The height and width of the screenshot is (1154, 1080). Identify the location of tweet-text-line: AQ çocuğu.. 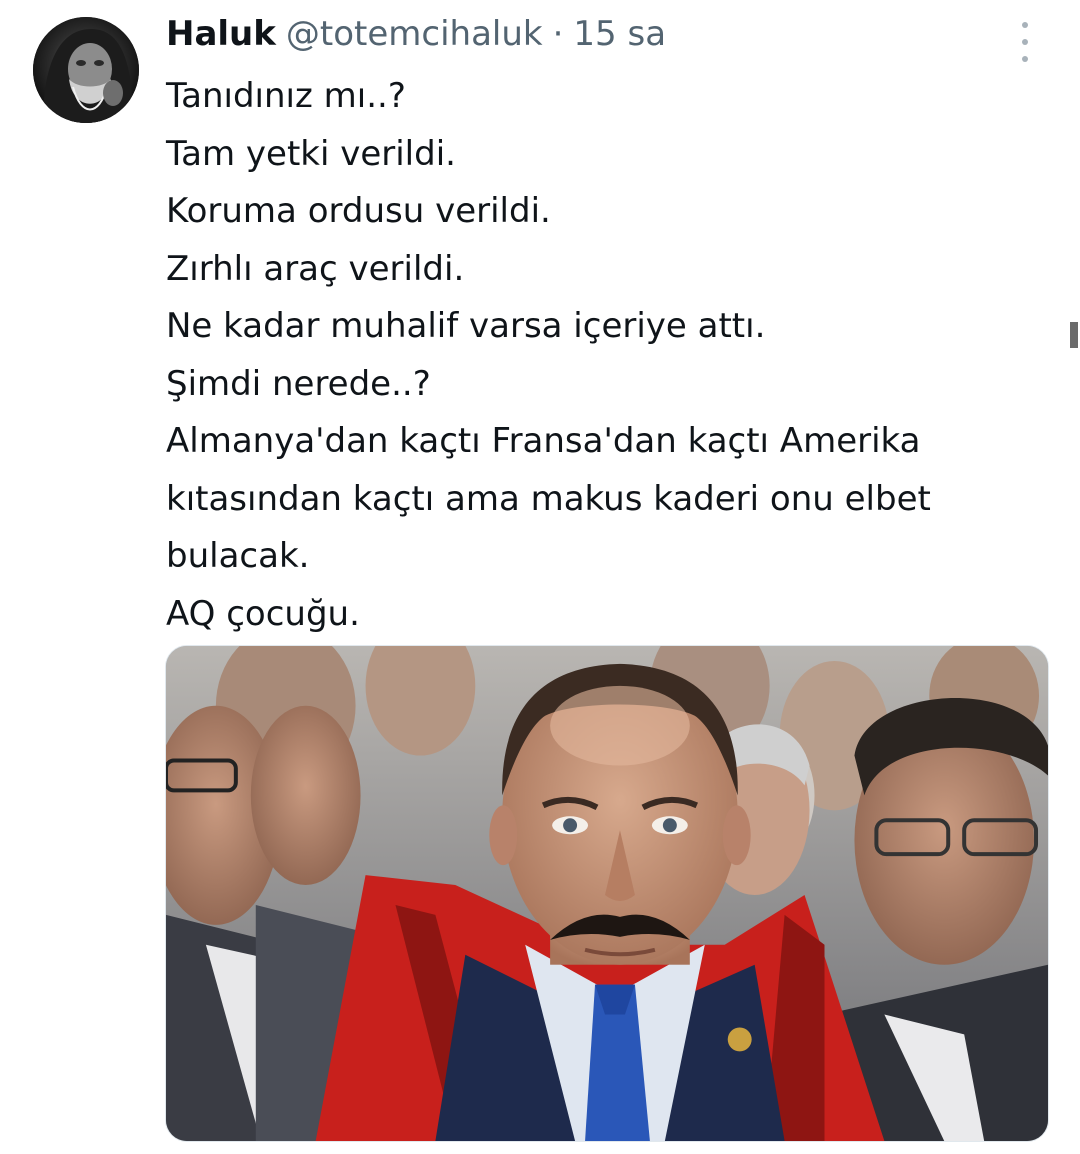
(263, 613).